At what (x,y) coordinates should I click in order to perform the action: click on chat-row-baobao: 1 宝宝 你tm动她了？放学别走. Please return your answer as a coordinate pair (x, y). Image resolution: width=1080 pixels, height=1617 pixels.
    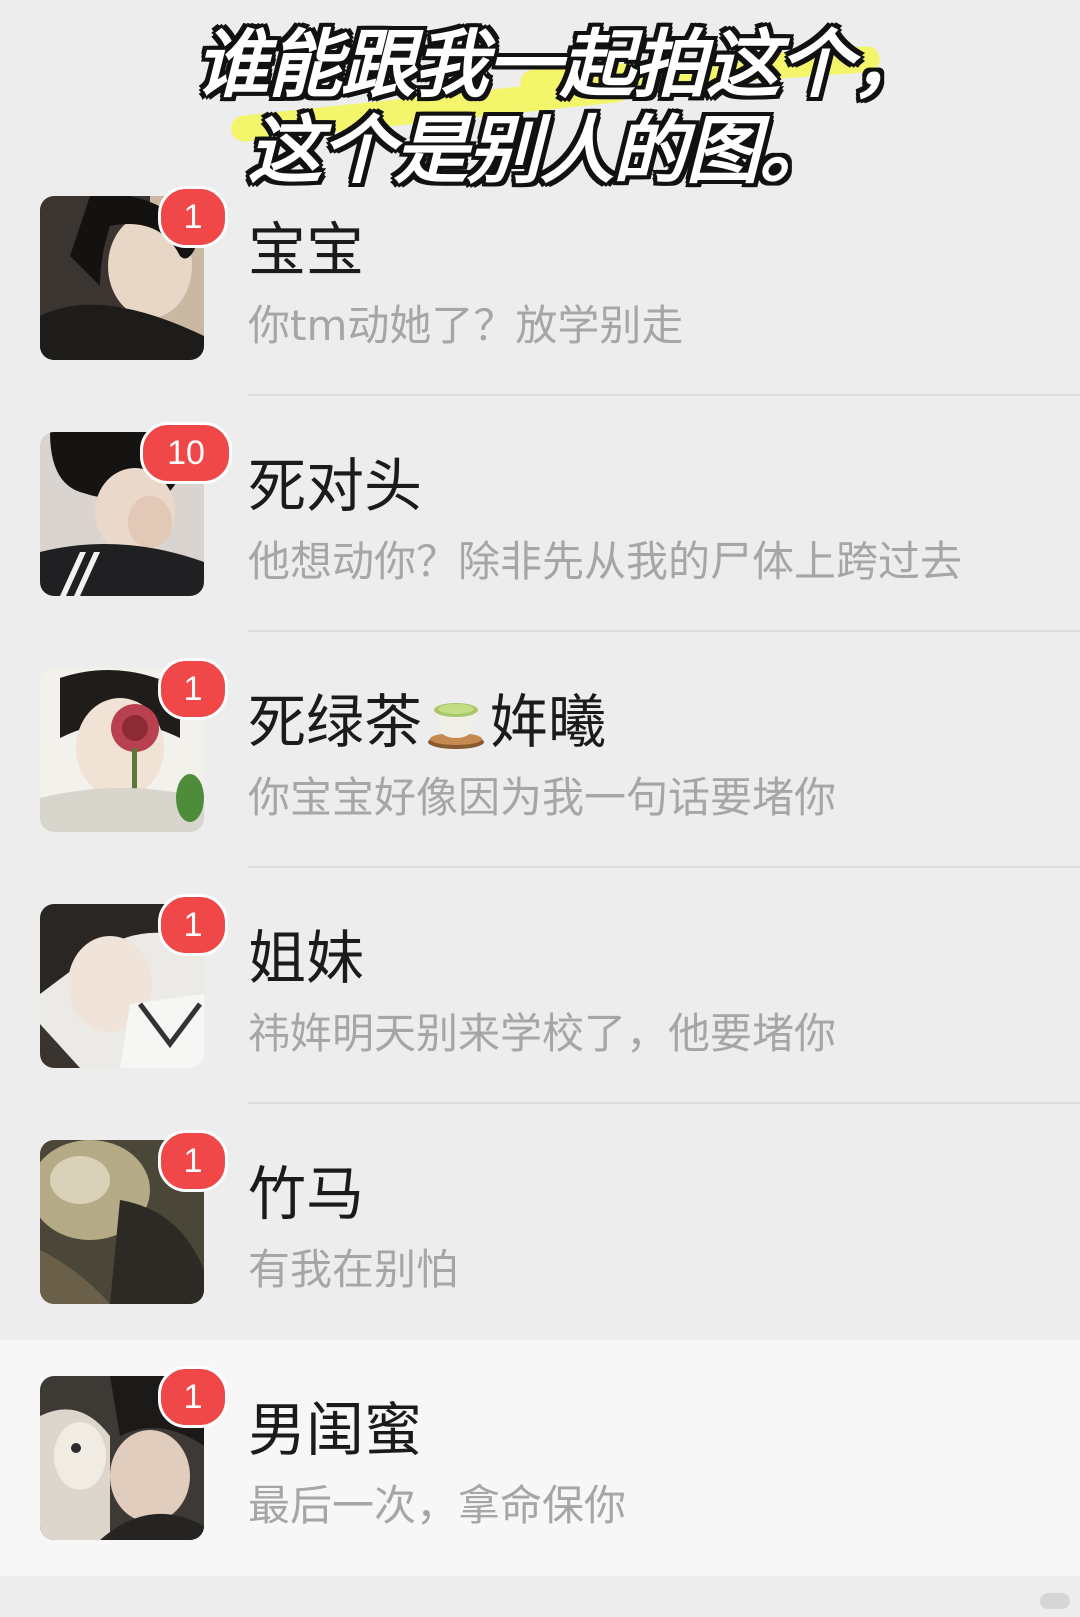
    Looking at the image, I should click on (540, 278).